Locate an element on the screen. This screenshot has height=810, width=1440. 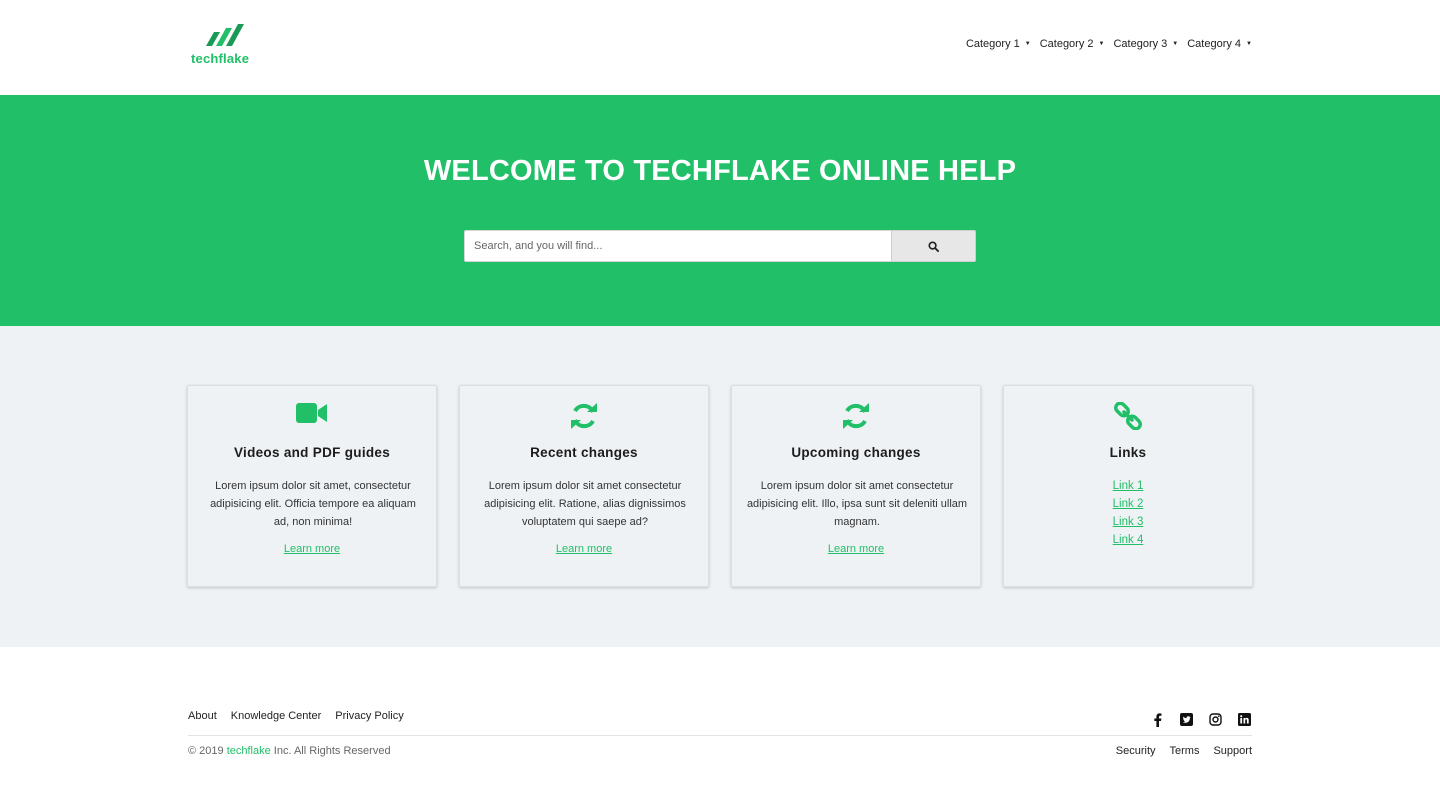
card-links: Links Link 1 Link 2 Link 3 Link 4 is located at coordinates (1128, 486).